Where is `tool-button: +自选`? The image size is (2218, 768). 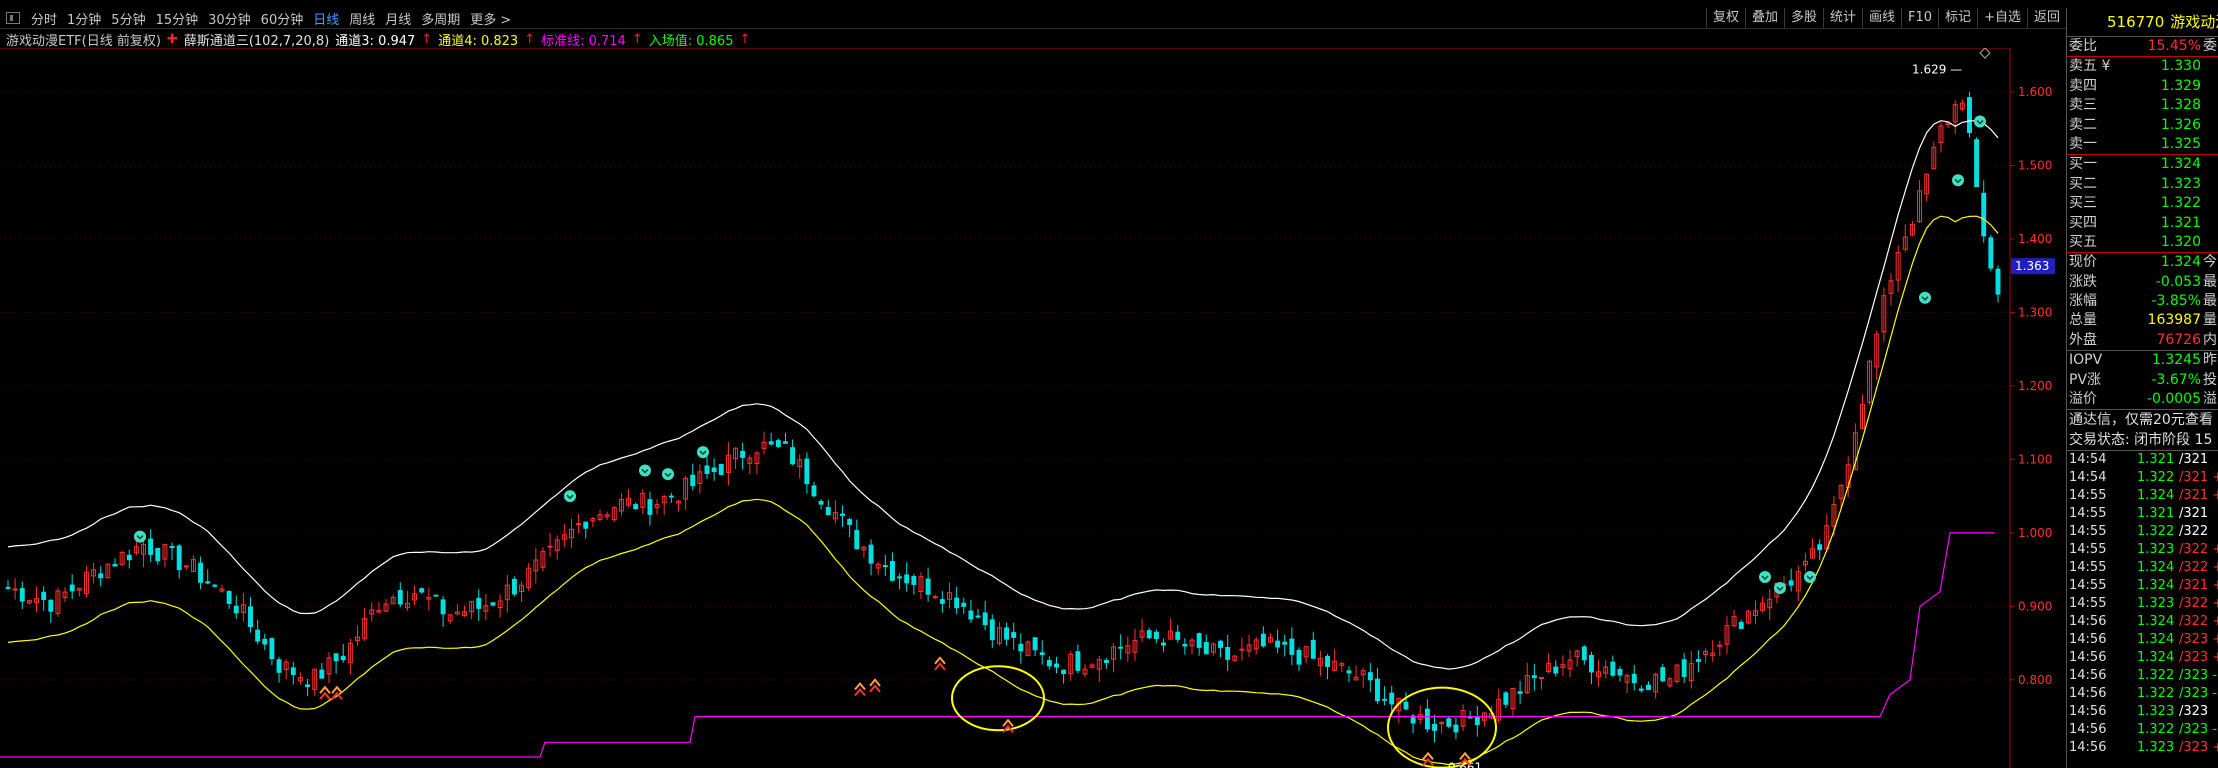 tool-button: +自选 is located at coordinates (2002, 18).